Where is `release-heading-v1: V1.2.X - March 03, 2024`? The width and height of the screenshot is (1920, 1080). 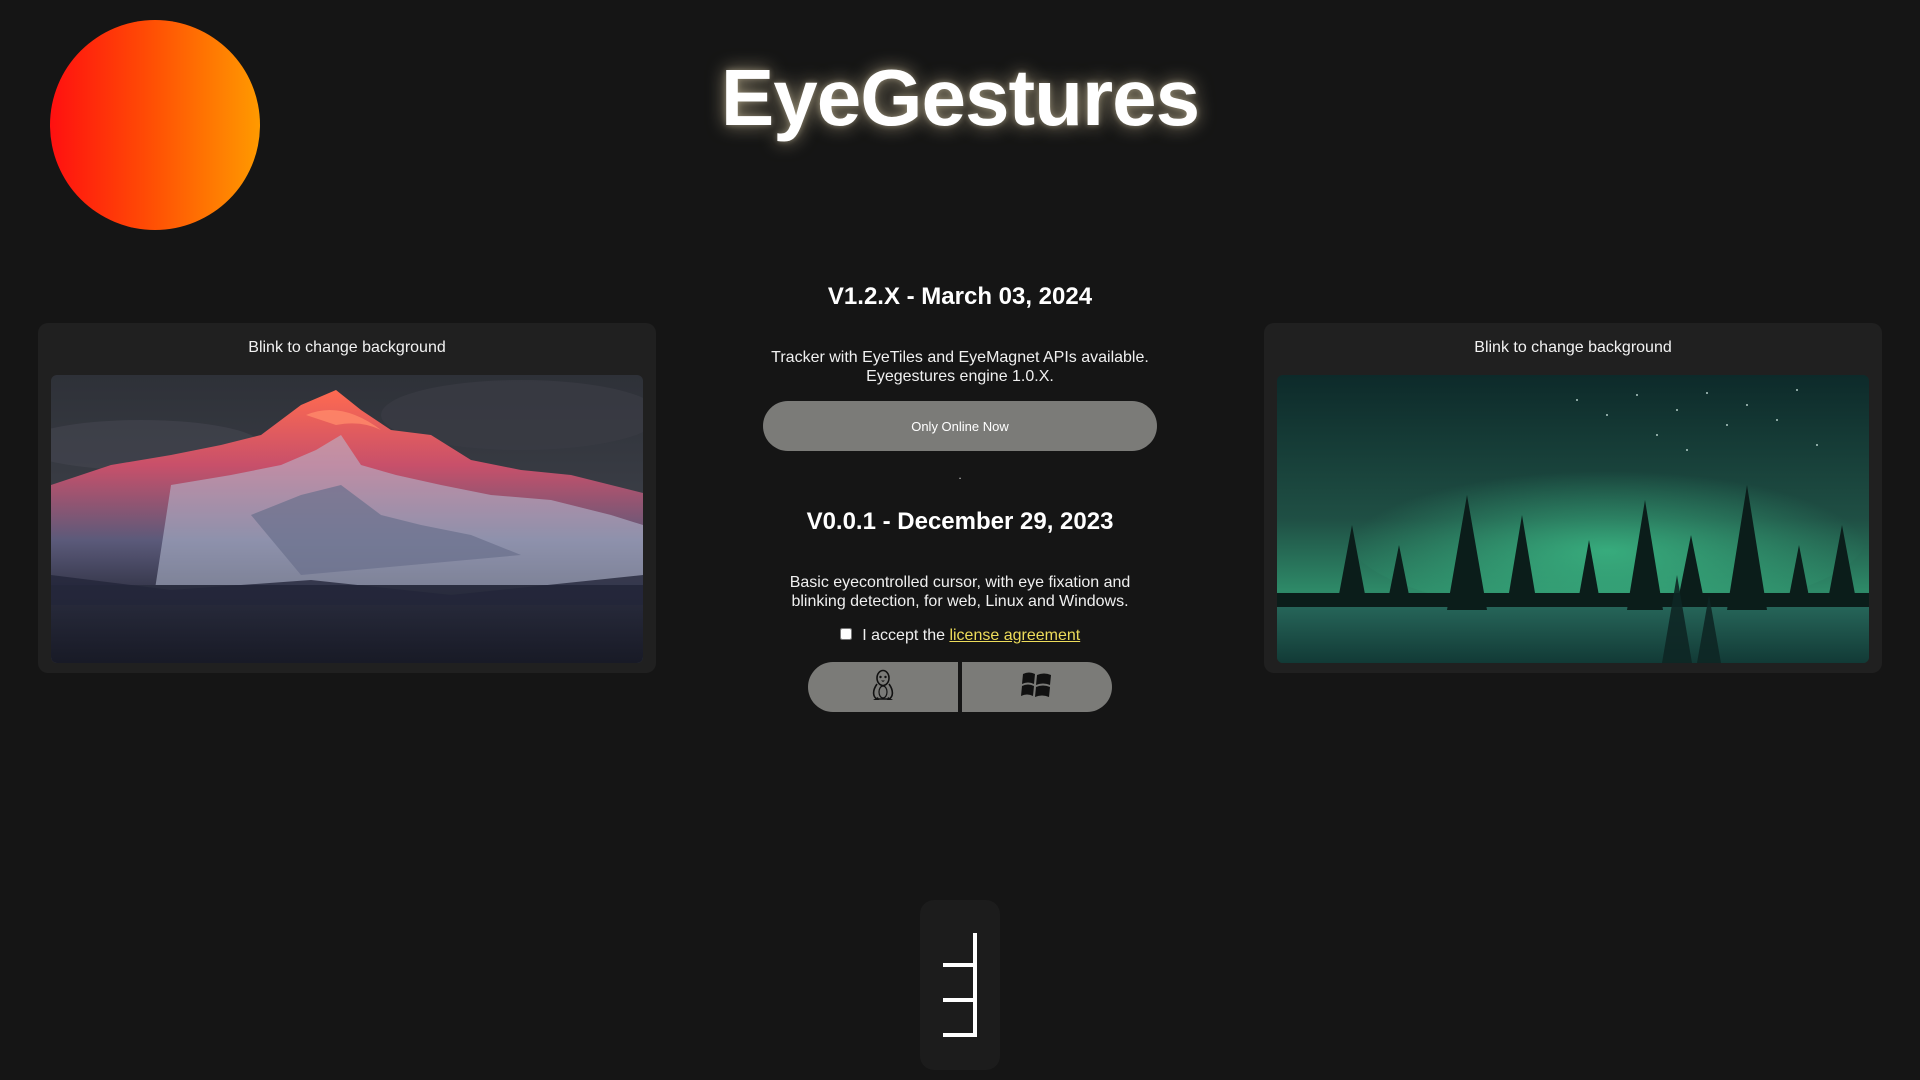 release-heading-v1: V1.2.X - March 03, 2024 is located at coordinates (960, 296).